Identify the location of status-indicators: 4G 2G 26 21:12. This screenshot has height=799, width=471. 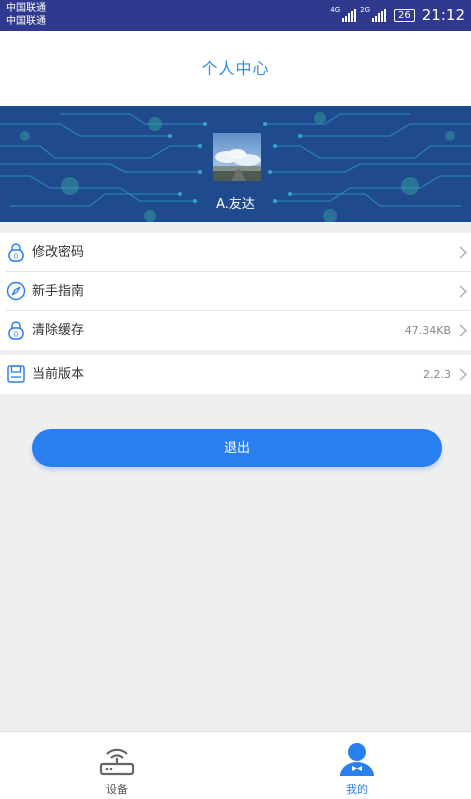
(397, 15).